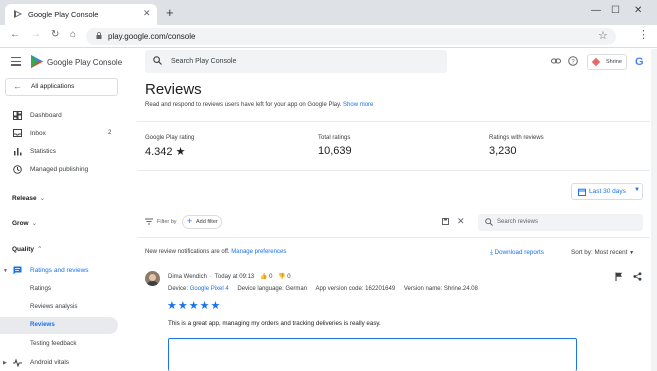 The height and width of the screenshot is (371, 657). I want to click on sidebar-item-label: Ratings and reviews, so click(59, 270).